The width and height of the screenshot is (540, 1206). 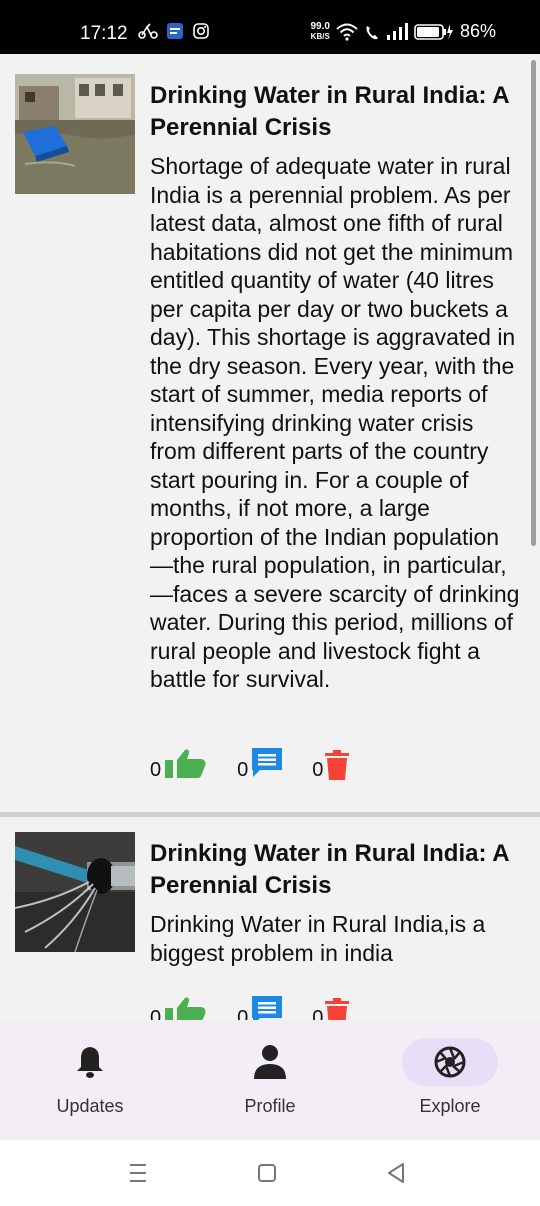 I want to click on post-thumbnail-flood, so click(x=75, y=134).